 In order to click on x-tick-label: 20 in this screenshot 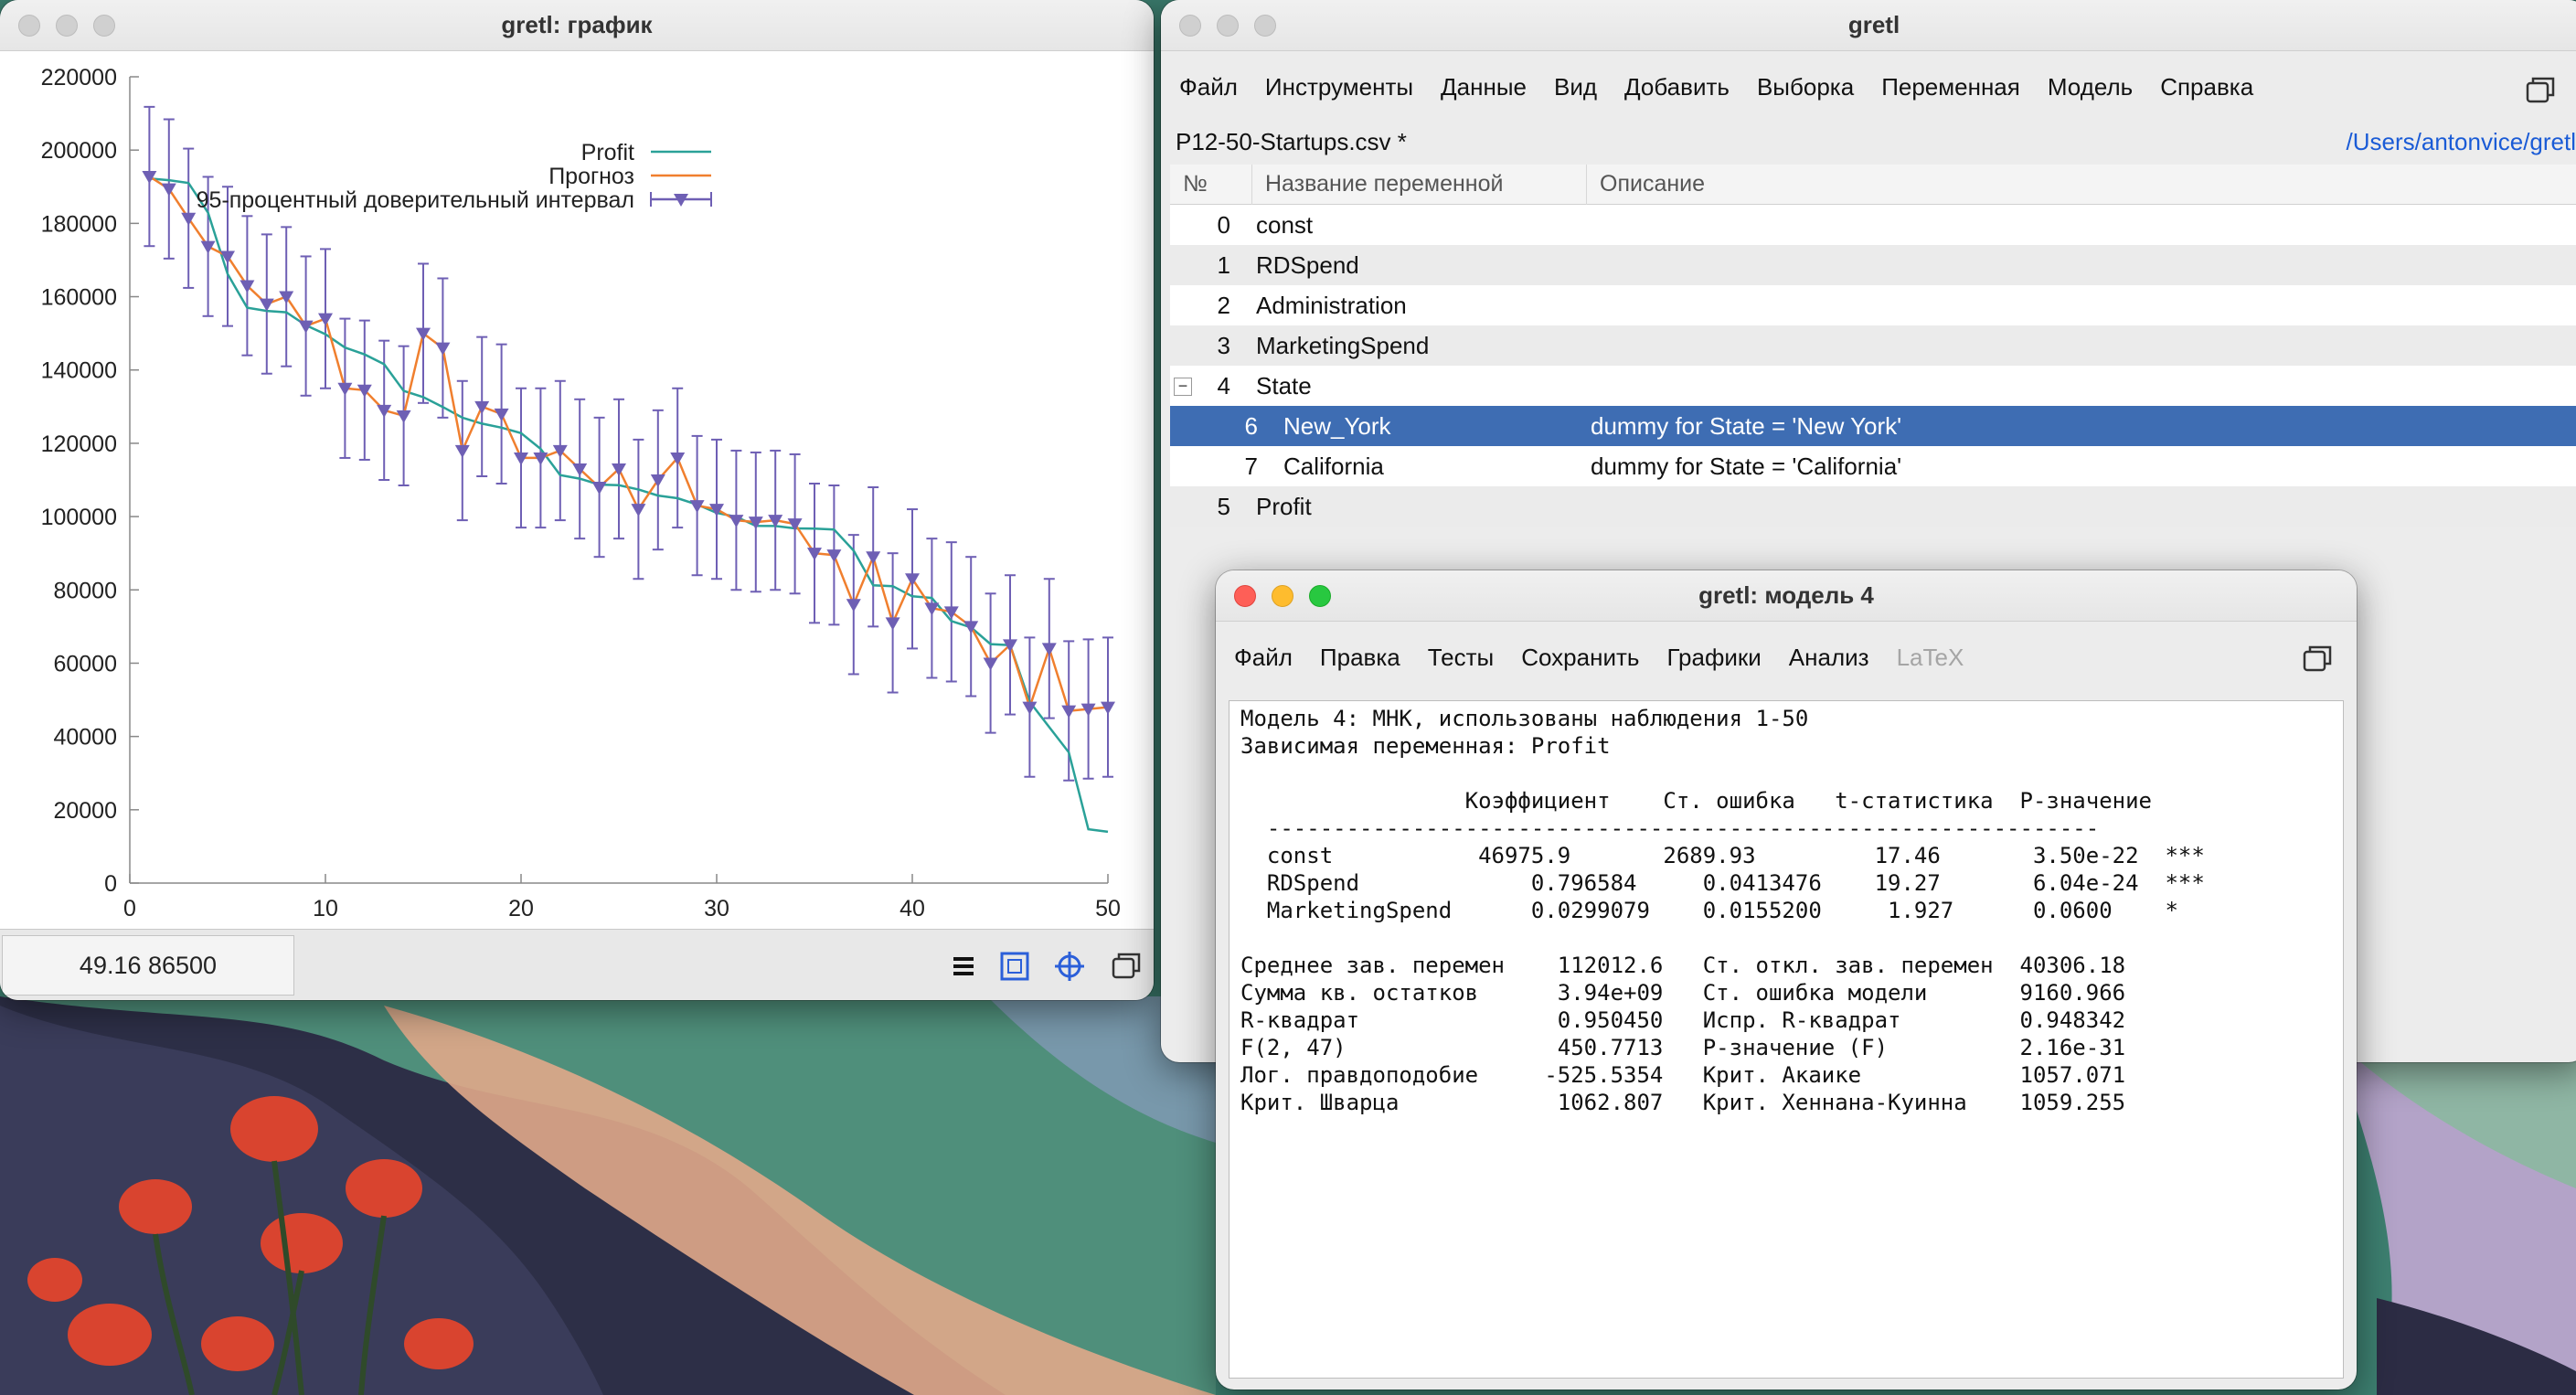, I will do `click(521, 908)`.